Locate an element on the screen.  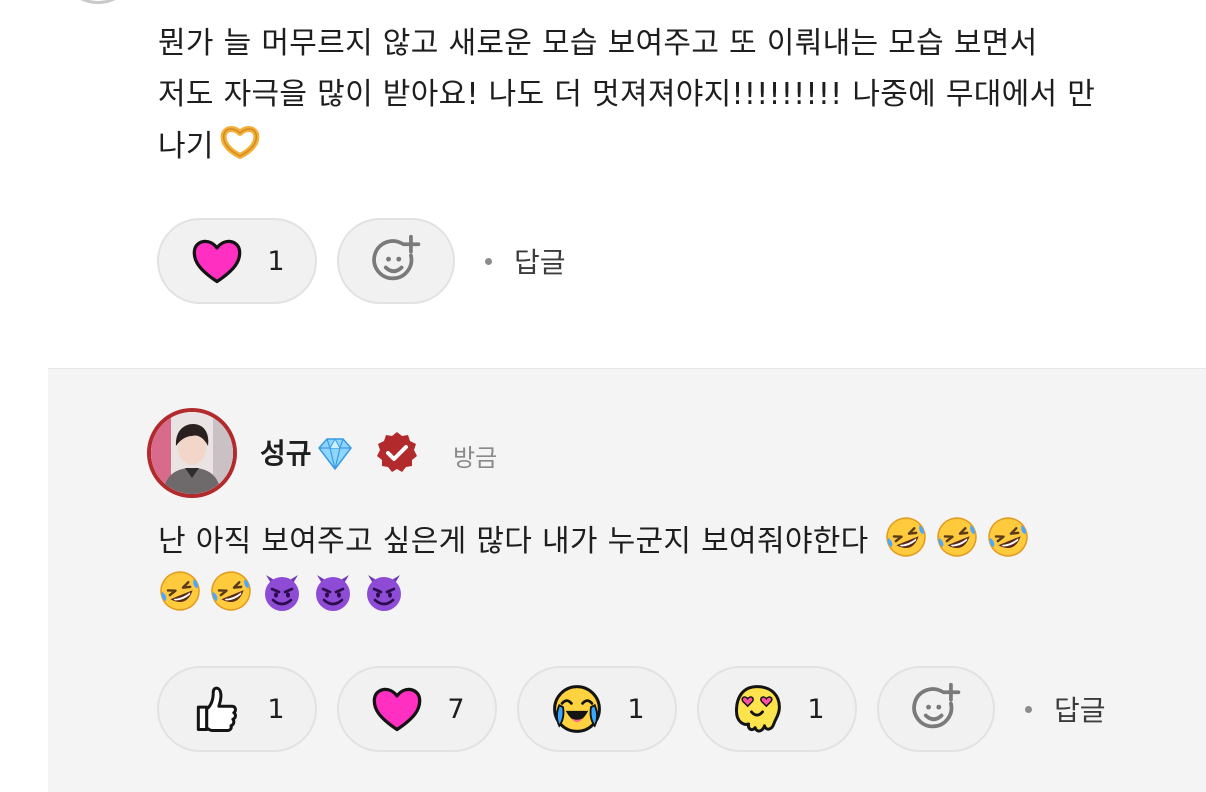
reaction-heart-button: 7 is located at coordinates (417, 709).